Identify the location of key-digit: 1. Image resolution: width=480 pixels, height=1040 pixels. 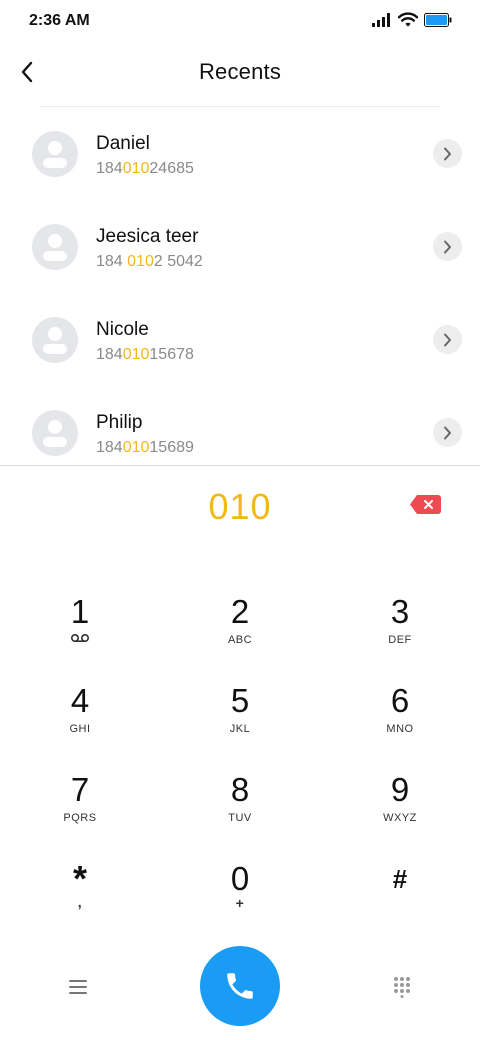
(80, 611).